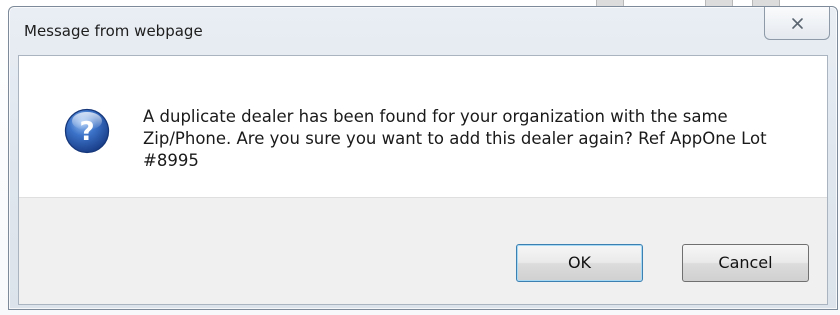 The image size is (840, 315). I want to click on cancel-button: Cancel, so click(745, 263).